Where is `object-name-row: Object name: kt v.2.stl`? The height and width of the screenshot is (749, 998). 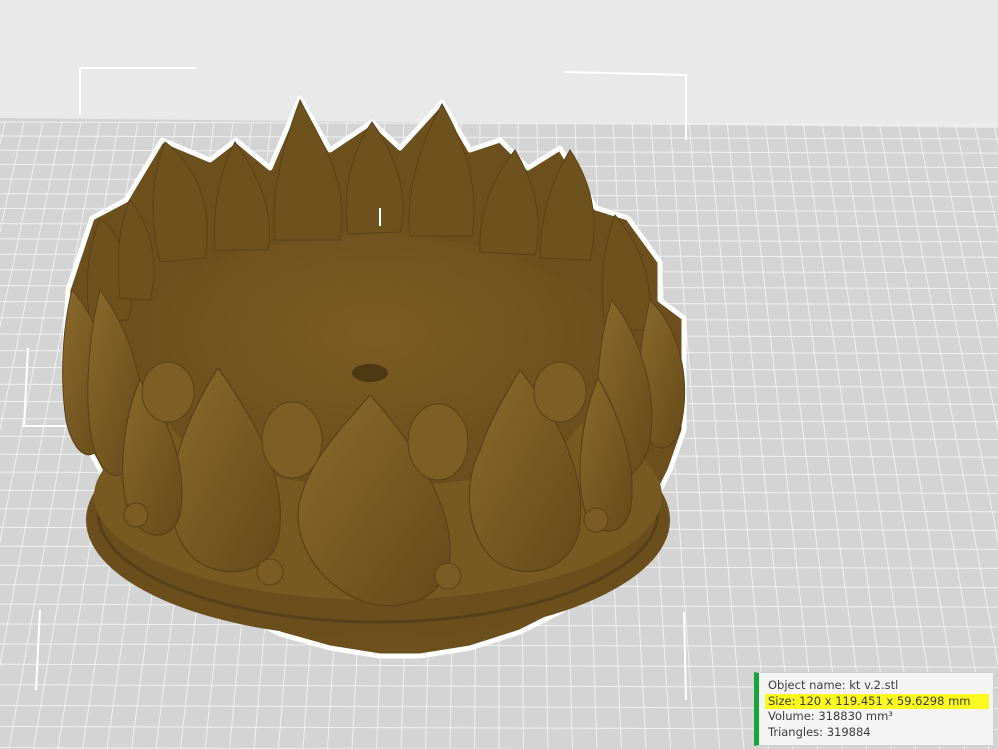
object-name-row: Object name: kt v.2.stl is located at coordinates (876, 686).